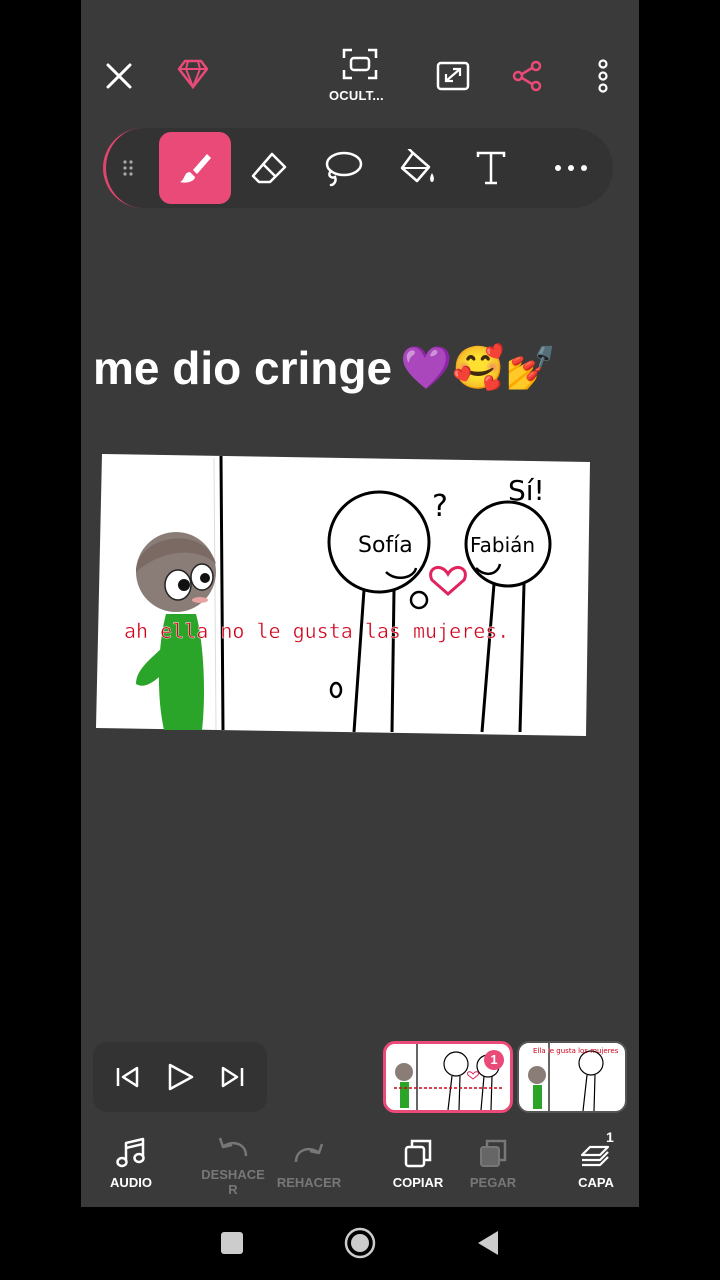  Describe the element at coordinates (576, 1051) in the screenshot. I see `frame-2-caption: Ella le gusta los mujeres` at that location.